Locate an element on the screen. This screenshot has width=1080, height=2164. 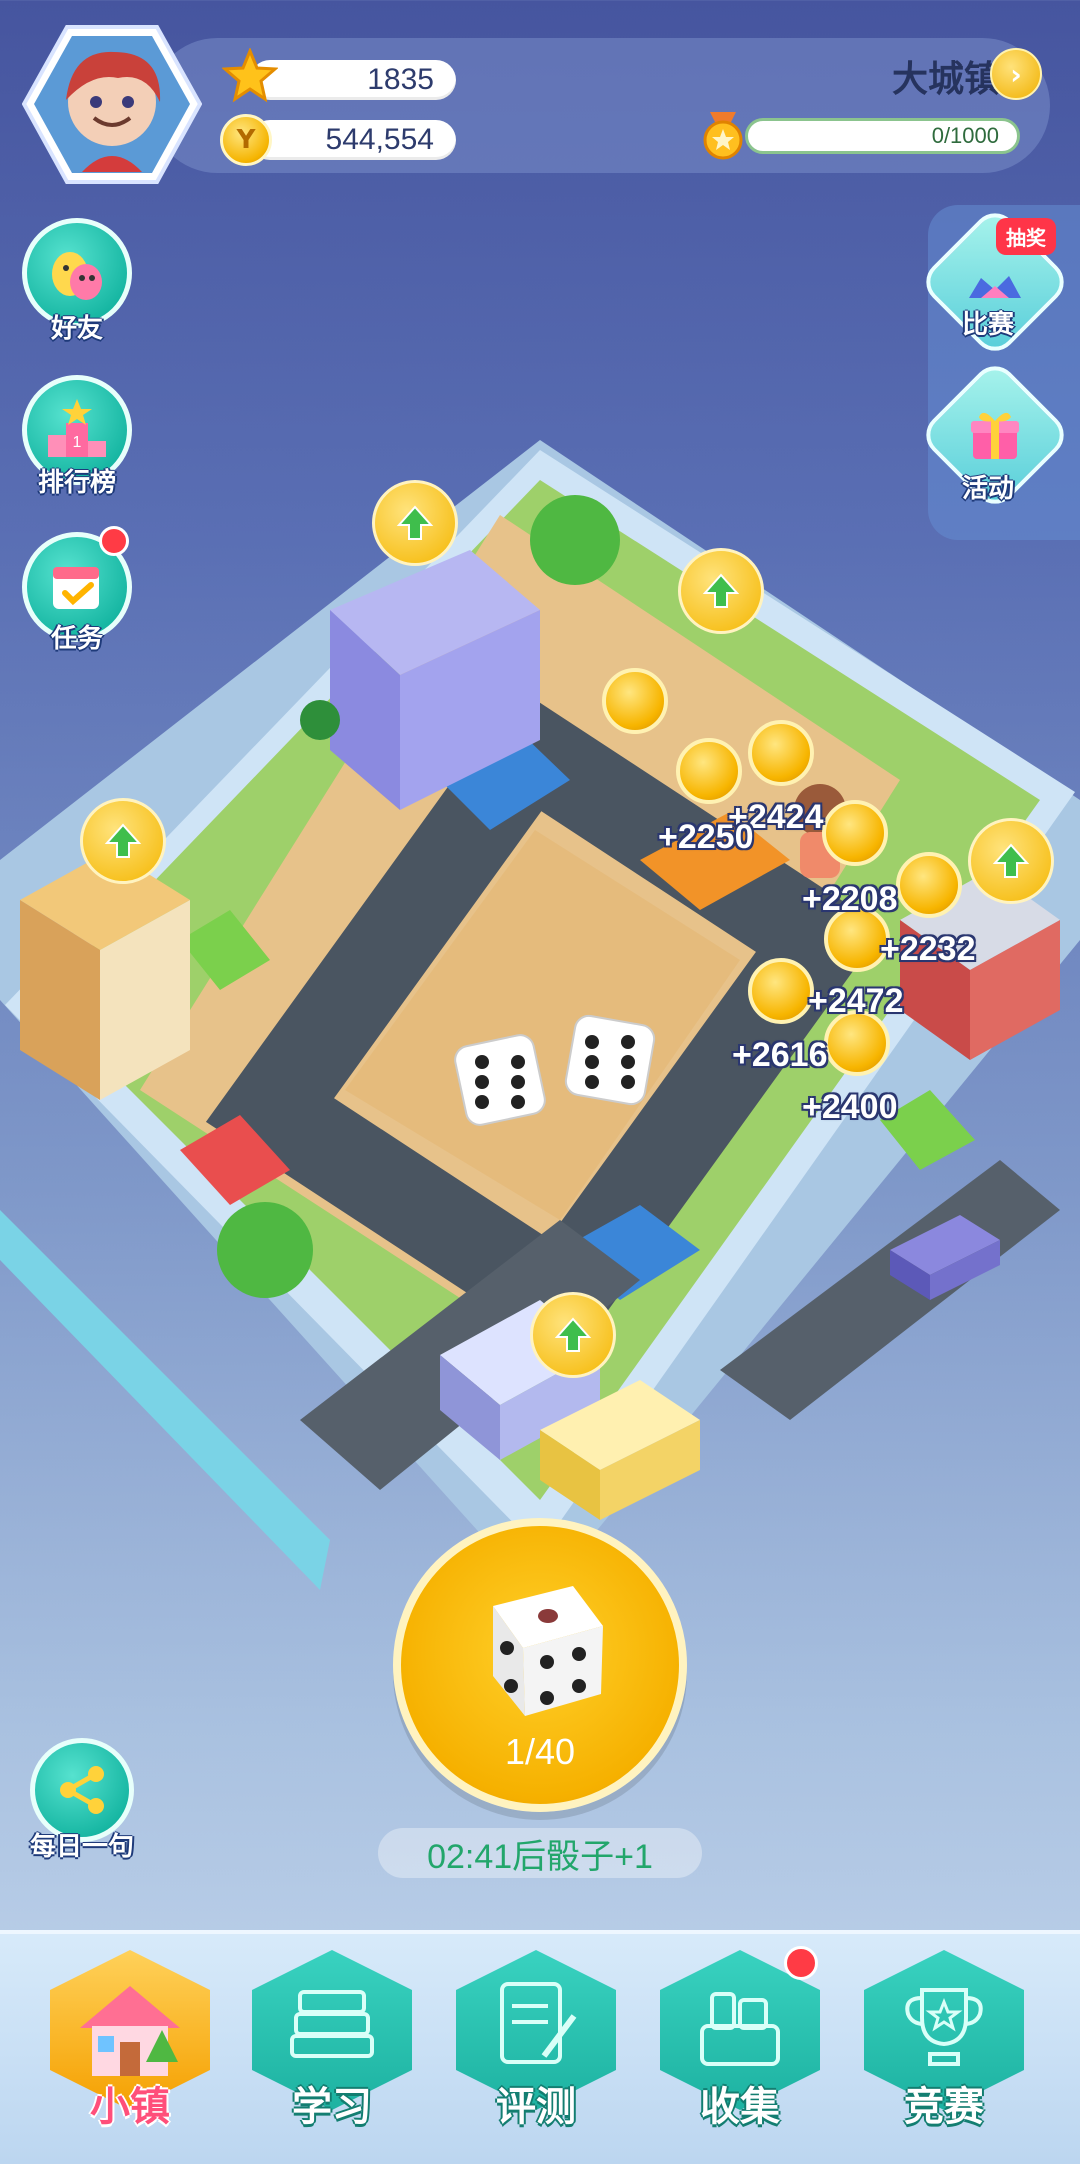
test-paper-icon is located at coordinates (538, 2023).